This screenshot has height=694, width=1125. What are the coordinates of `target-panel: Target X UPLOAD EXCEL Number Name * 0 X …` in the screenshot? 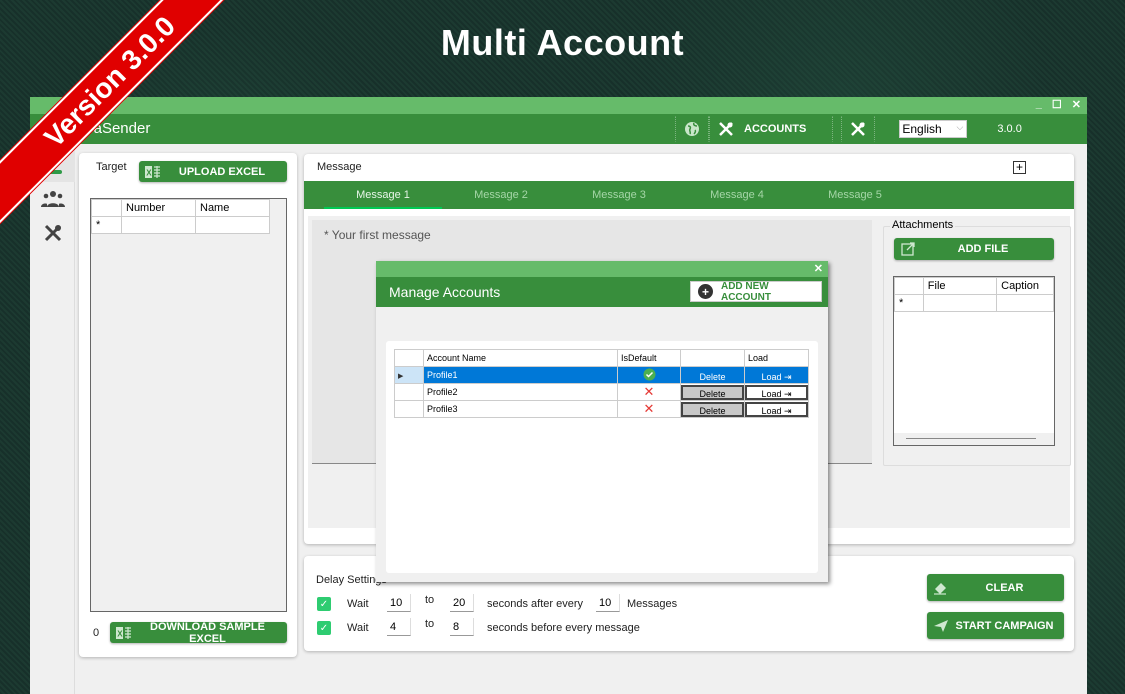 It's located at (188, 405).